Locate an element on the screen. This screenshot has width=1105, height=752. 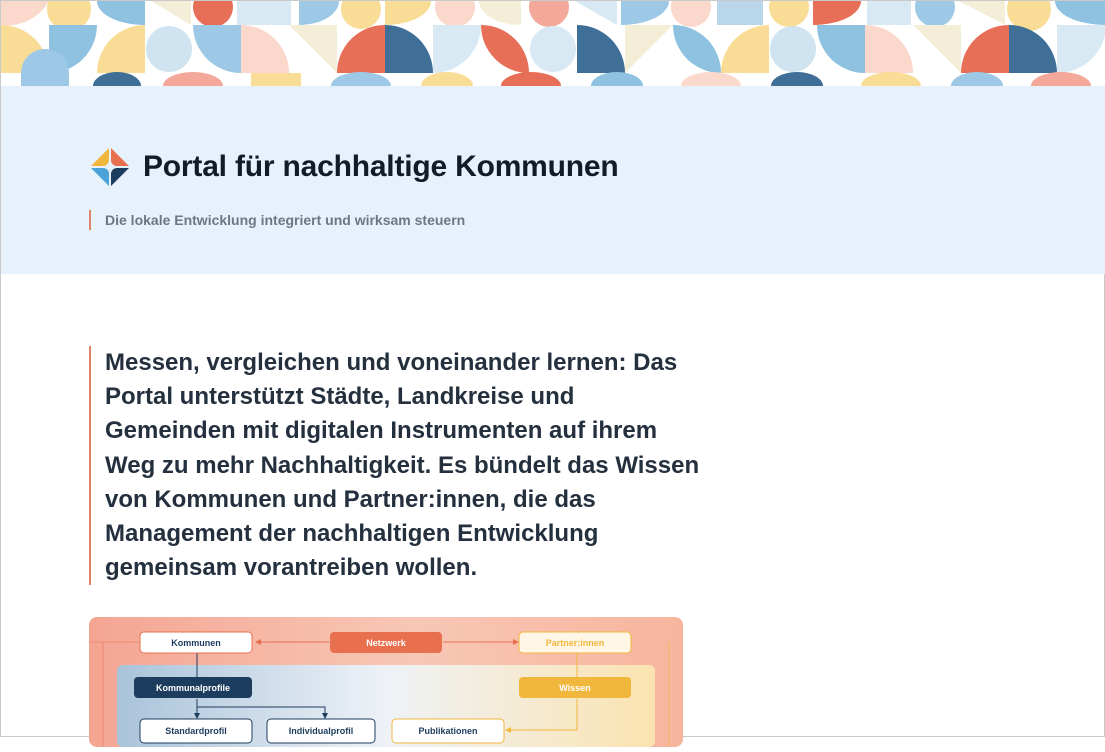
site-title-link: Portal für nachhaltige Kommunen is located at coordinates (354, 167).